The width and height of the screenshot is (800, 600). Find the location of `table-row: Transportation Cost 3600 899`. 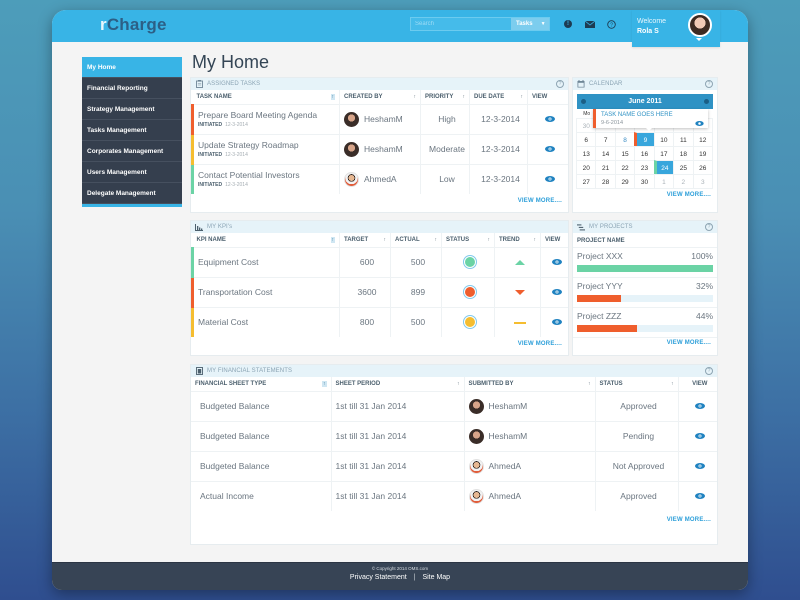

table-row: Transportation Cost 3600 899 is located at coordinates (379, 291).